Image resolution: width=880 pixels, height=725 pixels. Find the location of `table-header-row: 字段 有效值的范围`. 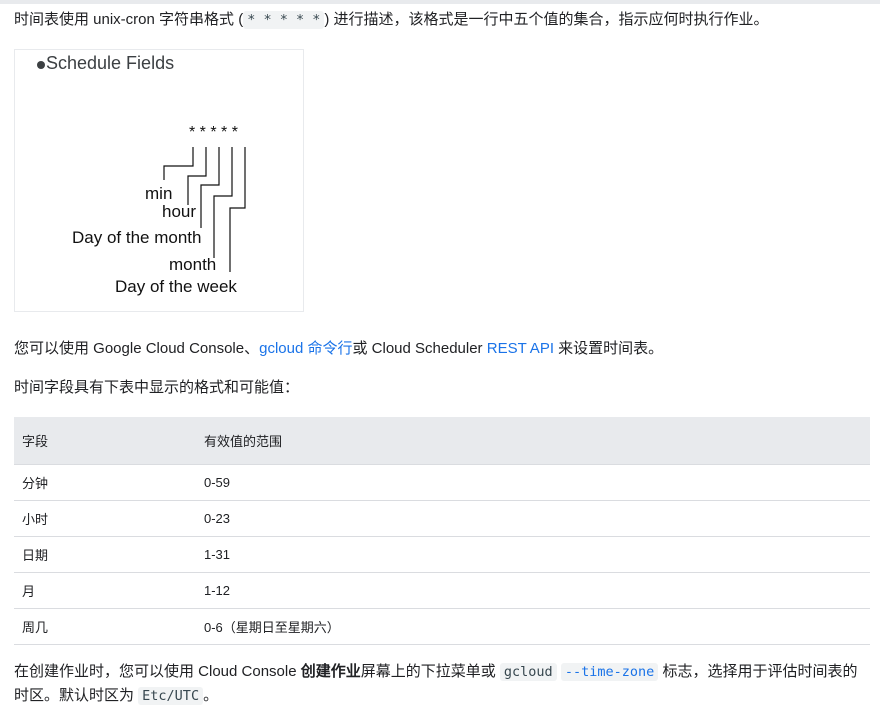

table-header-row: 字段 有效值的范围 is located at coordinates (442, 441).